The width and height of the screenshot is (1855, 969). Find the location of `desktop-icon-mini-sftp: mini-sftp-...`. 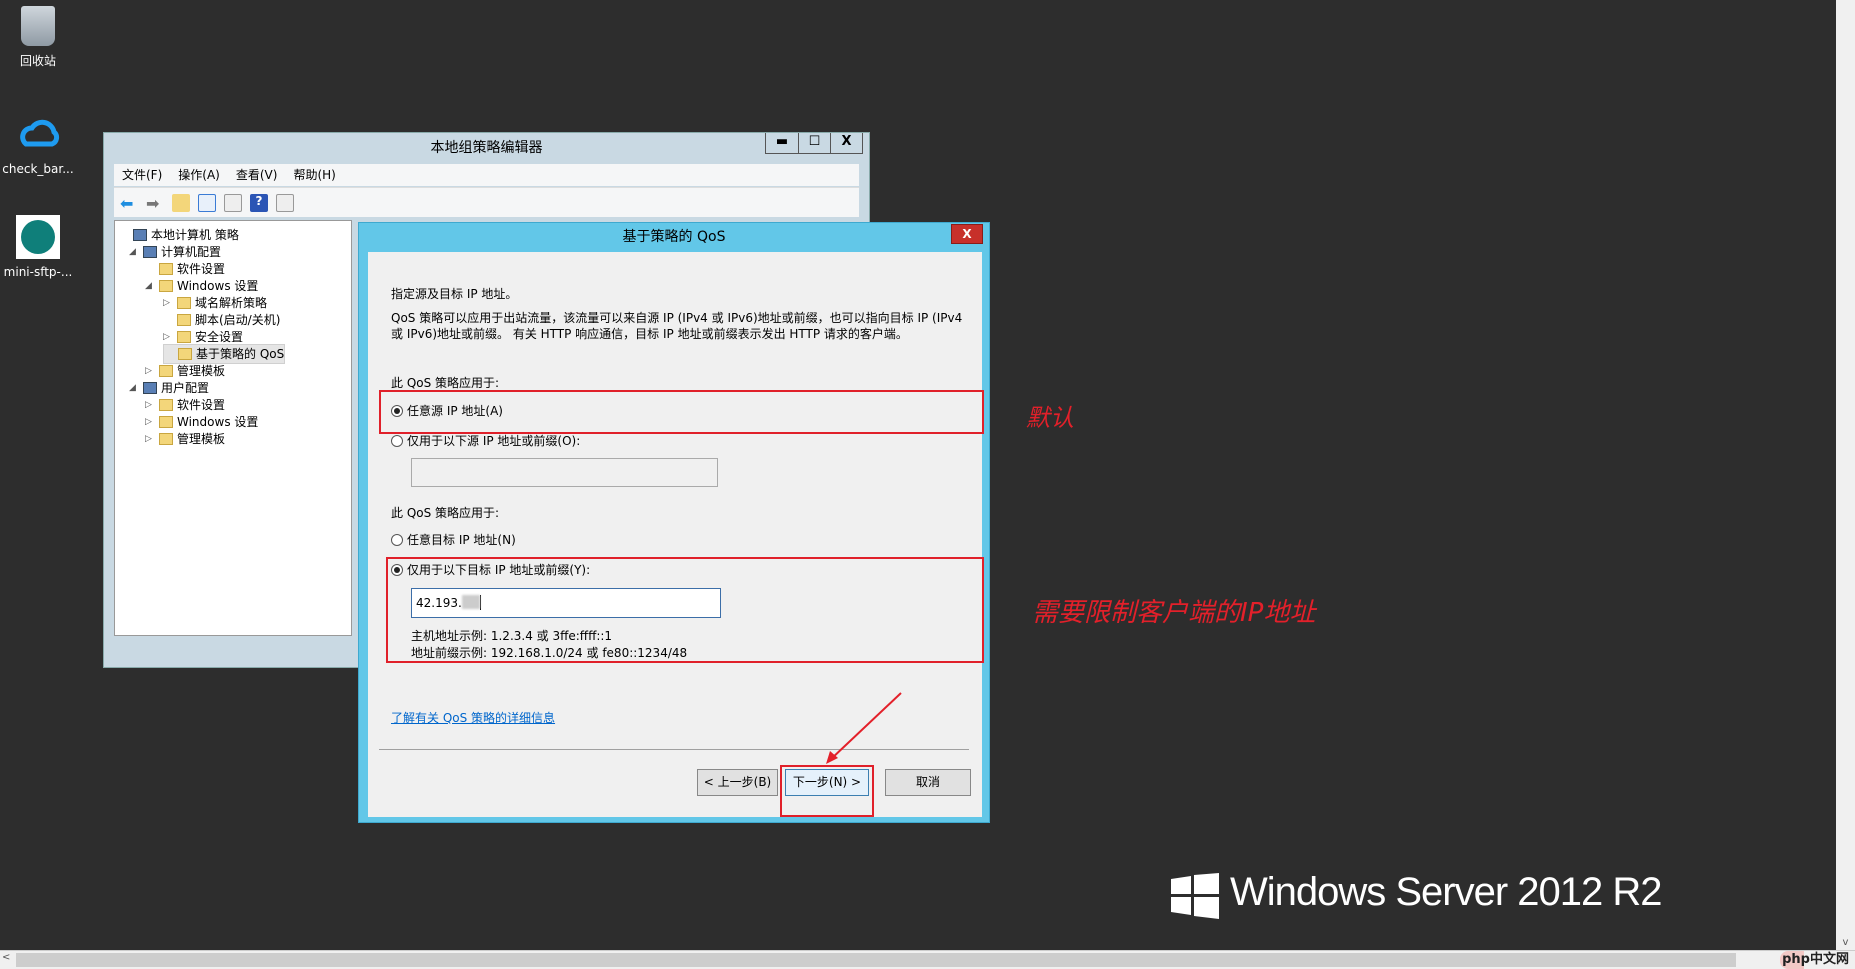

desktop-icon-mini-sftp: mini-sftp-... is located at coordinates (39, 247).